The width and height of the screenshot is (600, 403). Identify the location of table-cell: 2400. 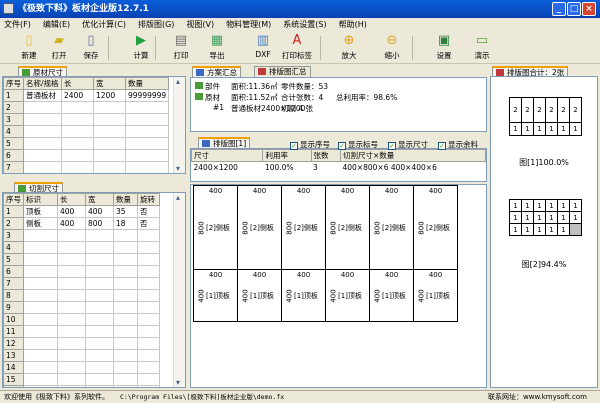
(77, 95).